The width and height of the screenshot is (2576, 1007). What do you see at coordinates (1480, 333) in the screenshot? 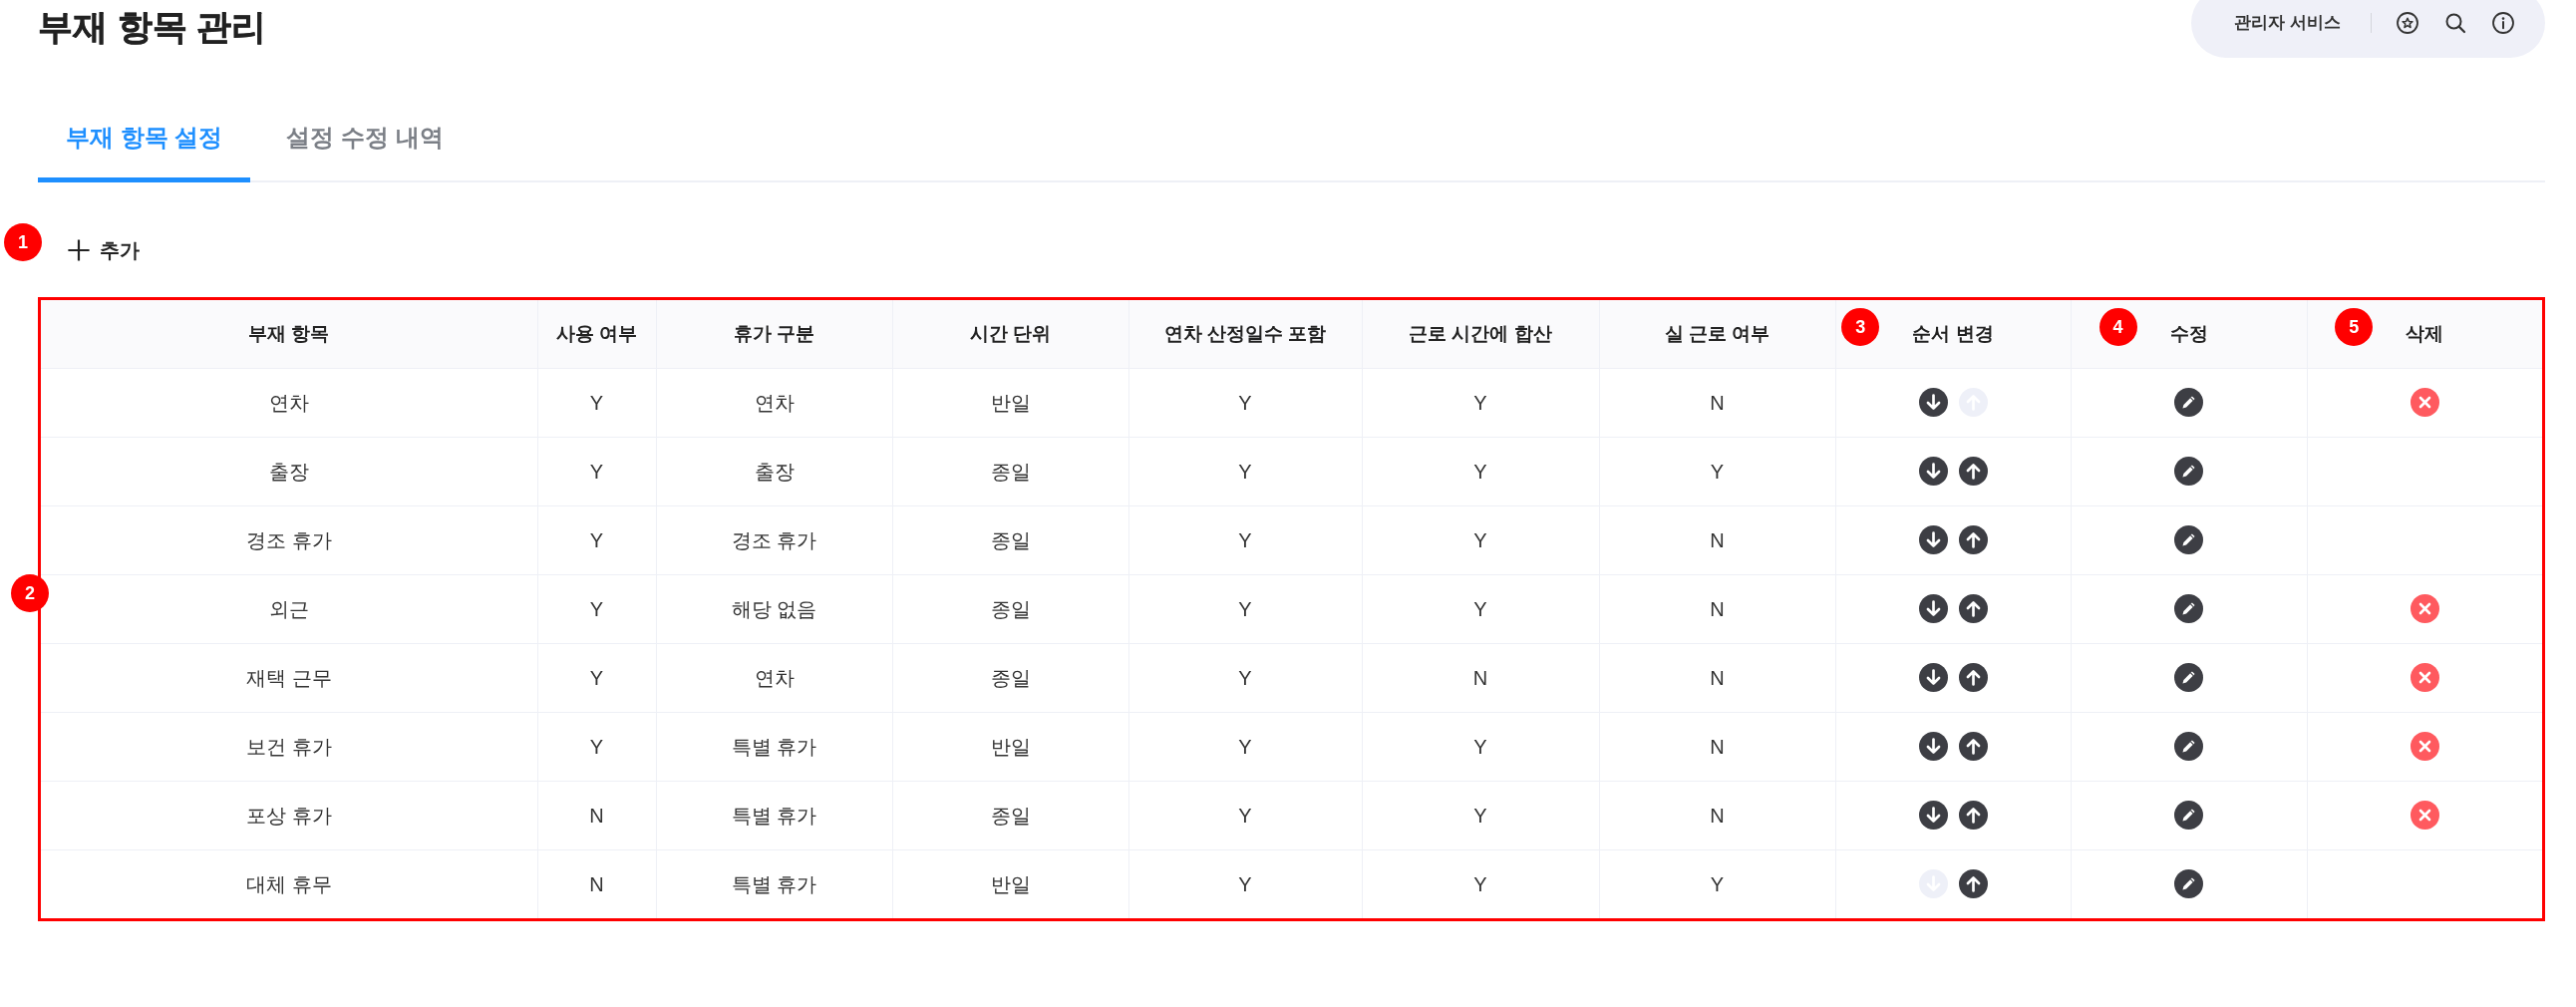
I see `column-header: 근로 시간에 합산` at bounding box center [1480, 333].